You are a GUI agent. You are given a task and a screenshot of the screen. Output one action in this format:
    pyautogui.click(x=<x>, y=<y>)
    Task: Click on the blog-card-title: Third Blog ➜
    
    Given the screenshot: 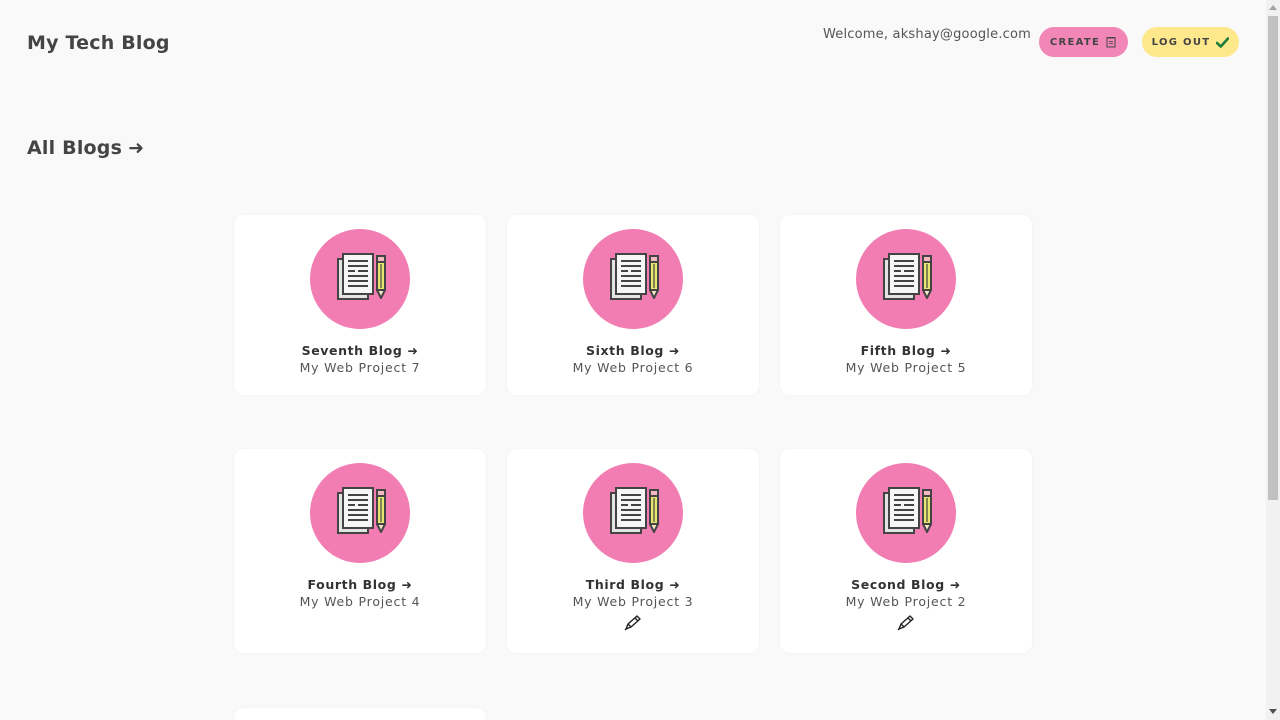 What is the action you would take?
    pyautogui.click(x=633, y=584)
    